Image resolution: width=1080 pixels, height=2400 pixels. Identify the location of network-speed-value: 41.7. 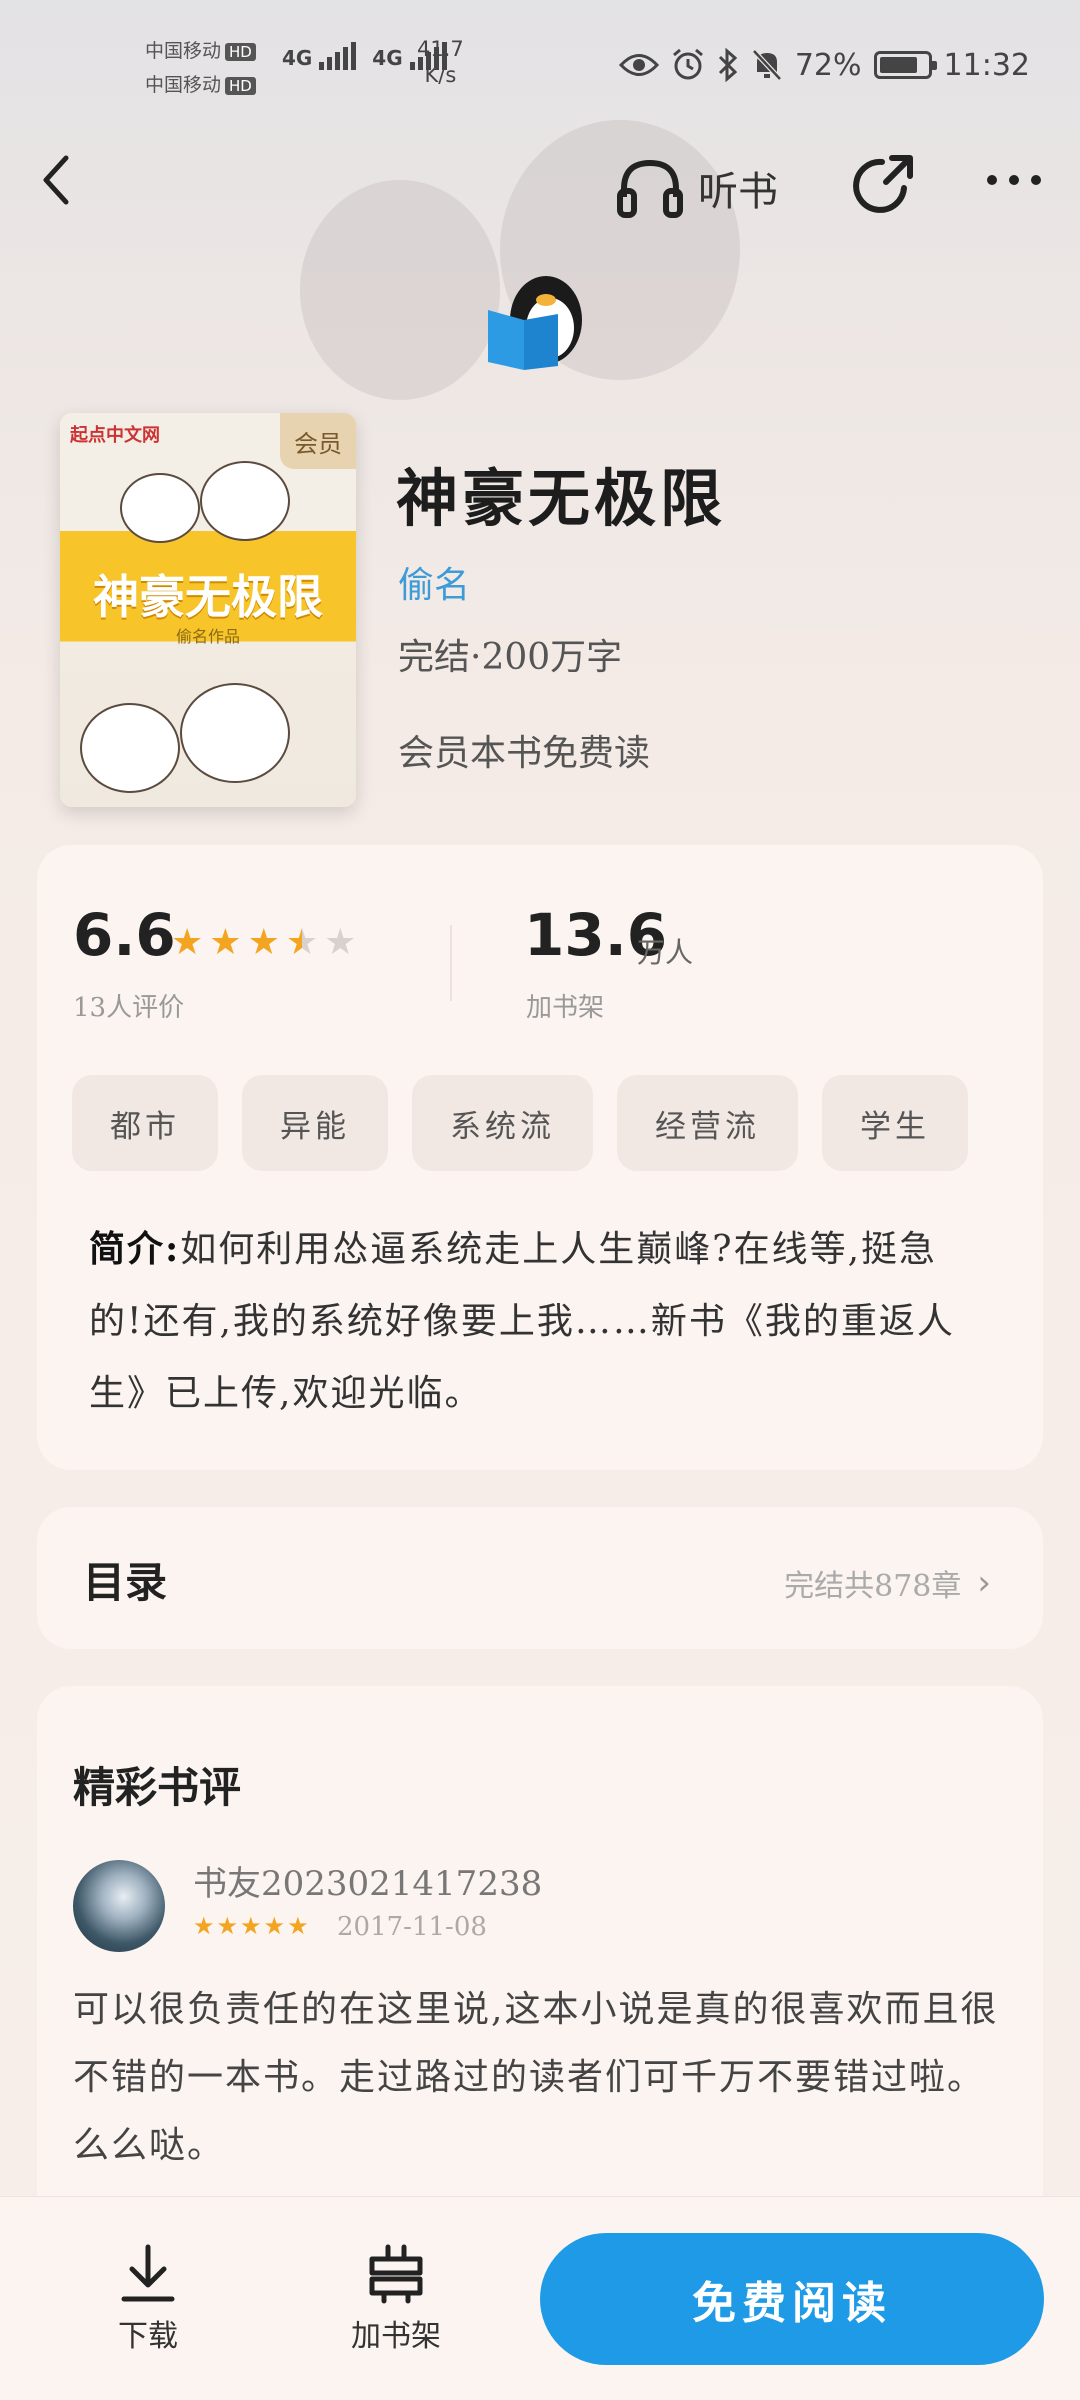
(440, 49).